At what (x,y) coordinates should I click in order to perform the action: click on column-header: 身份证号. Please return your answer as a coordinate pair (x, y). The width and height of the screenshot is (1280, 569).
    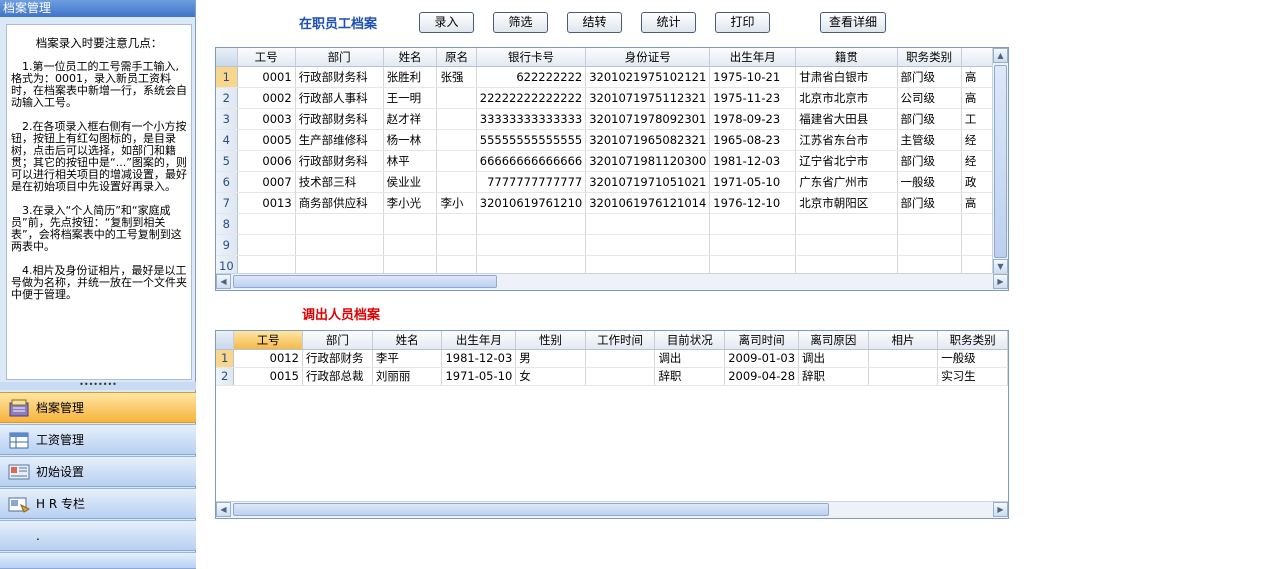
    Looking at the image, I should click on (648, 57).